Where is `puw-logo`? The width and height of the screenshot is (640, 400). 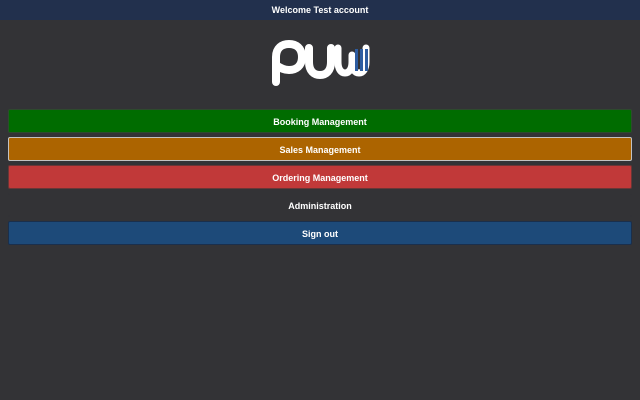
puw-logo is located at coordinates (321, 63).